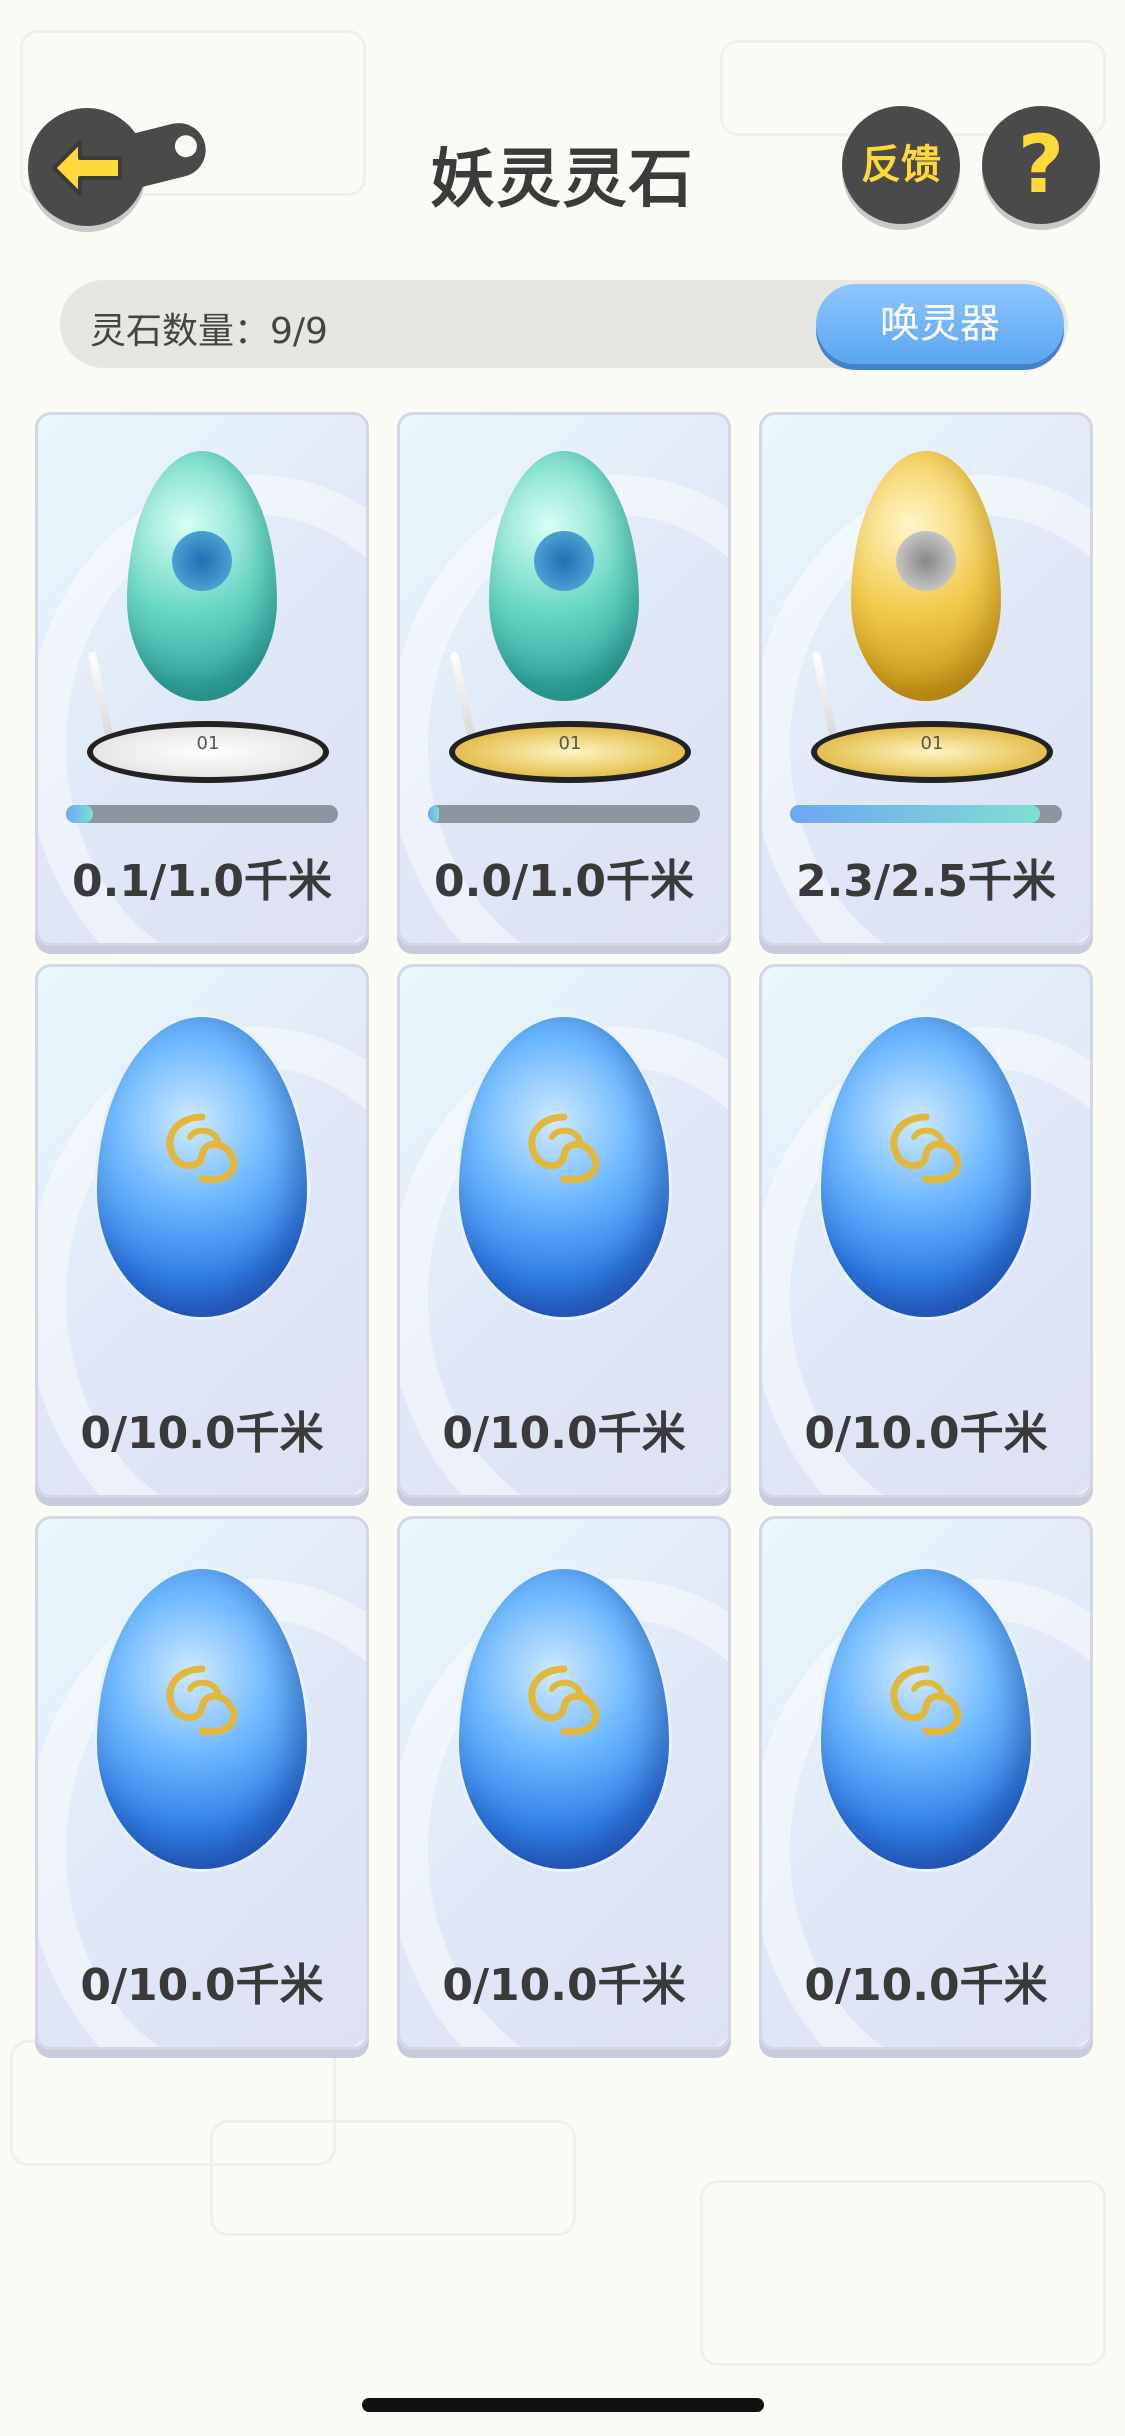 Image resolution: width=1125 pixels, height=2436 pixels. I want to click on distance-label: 2.3/2.5千米, so click(926, 881).